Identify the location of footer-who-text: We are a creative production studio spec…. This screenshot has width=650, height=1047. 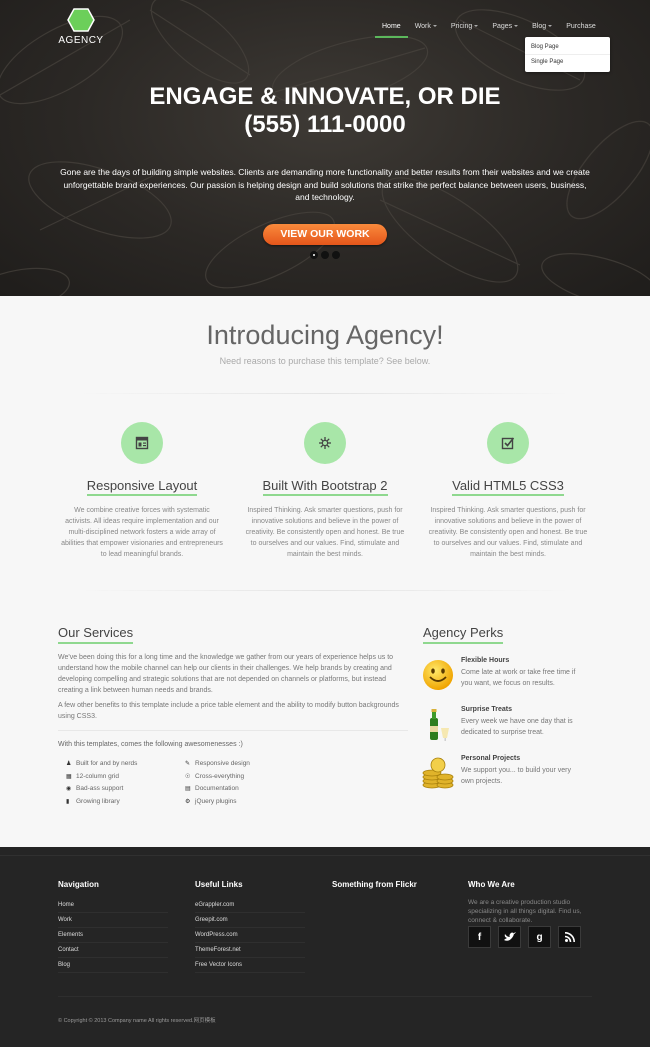
(525, 911).